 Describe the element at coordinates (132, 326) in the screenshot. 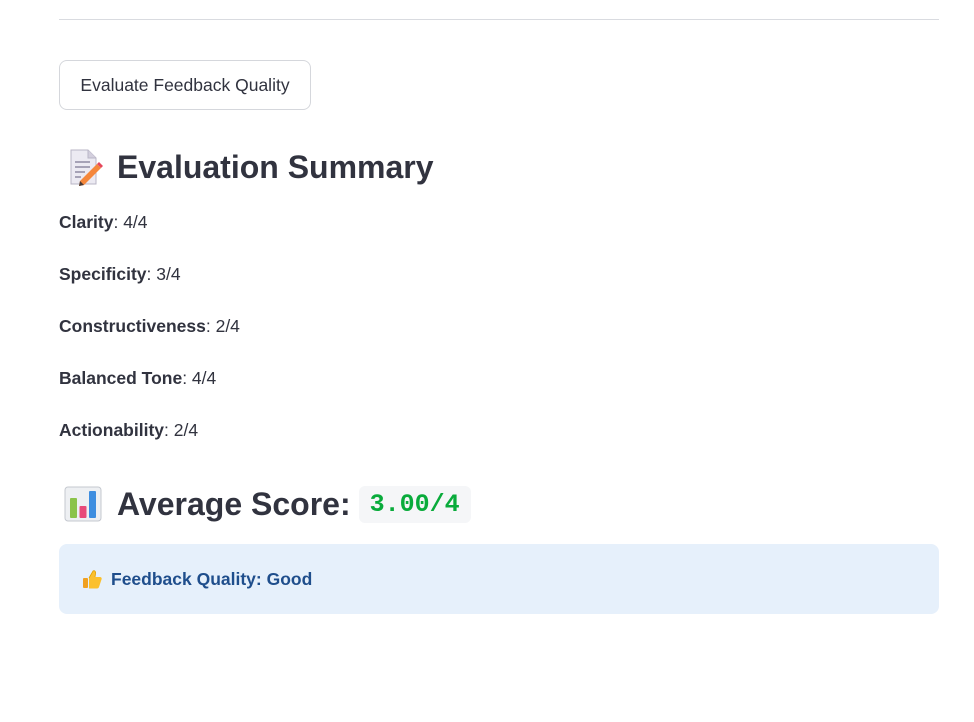

I see `metric-name: Constructiveness` at that location.